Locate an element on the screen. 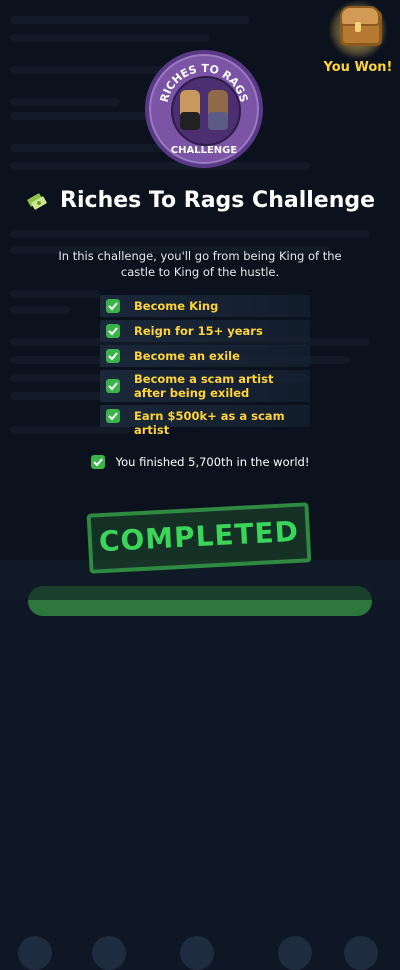  task-label: Earn $500k+ as a scam artist is located at coordinates (209, 423).